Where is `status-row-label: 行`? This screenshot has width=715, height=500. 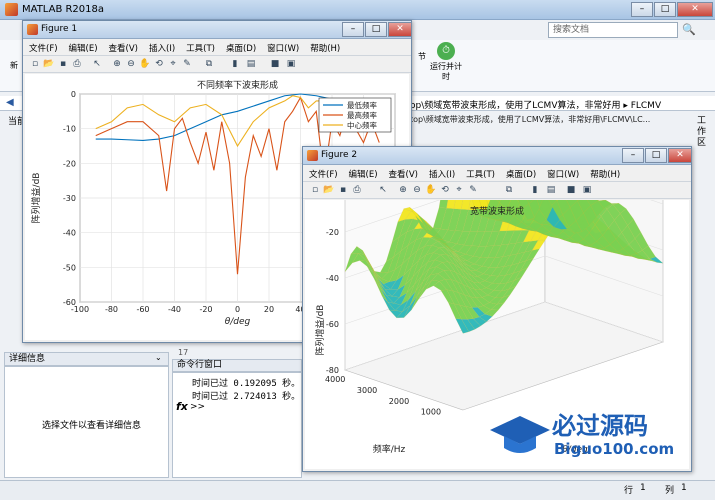
status-row-label: 行 is located at coordinates (629, 491).